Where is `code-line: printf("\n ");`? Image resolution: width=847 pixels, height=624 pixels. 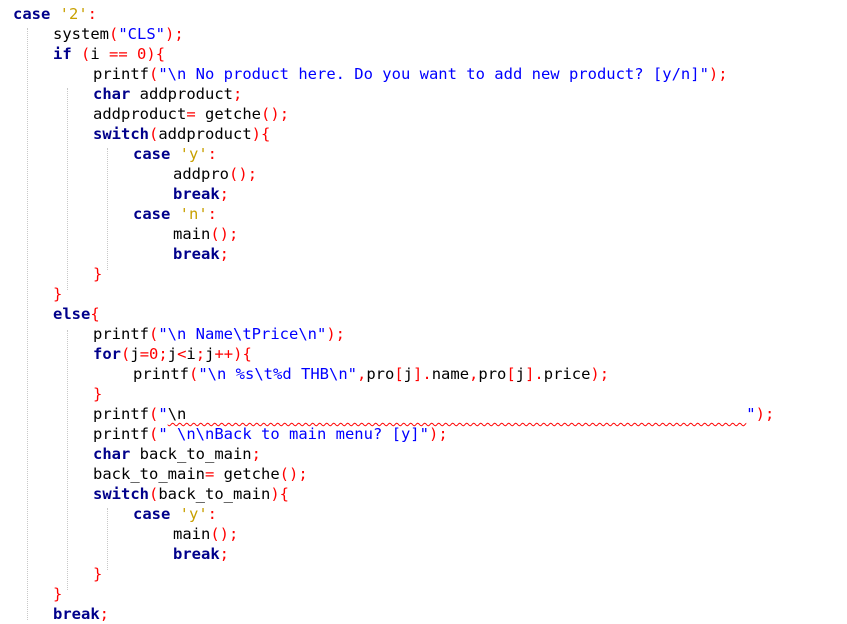
code-line: printf("\n "); is located at coordinates (433, 414).